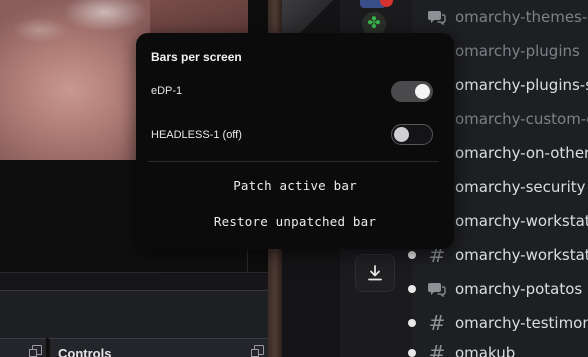 The image size is (588, 357). What do you see at coordinates (295, 222) in the screenshot?
I see `restore-unpatched-bar-button: Restore unpatched bar` at bounding box center [295, 222].